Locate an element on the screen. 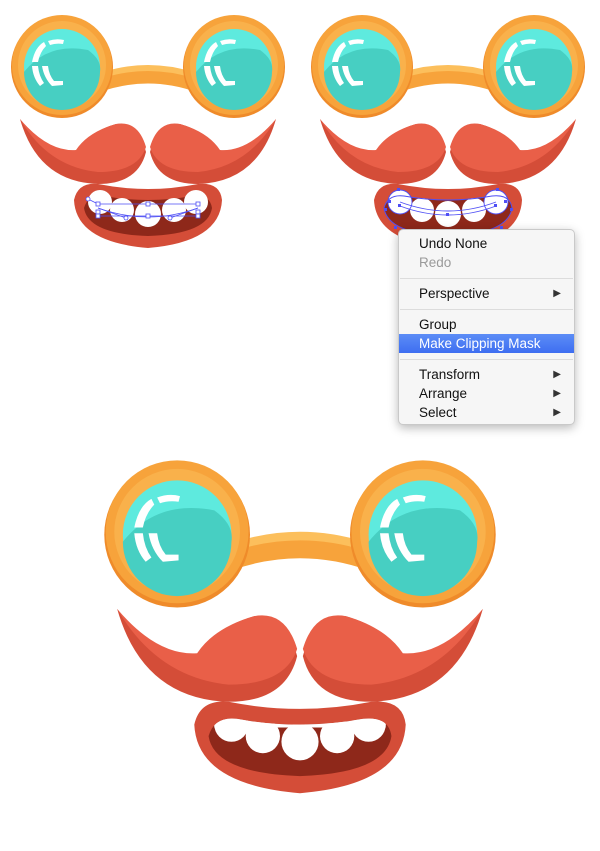 Image resolution: width=600 pixels, height=851 pixels. menu-item-label: Arrange is located at coordinates (443, 393).